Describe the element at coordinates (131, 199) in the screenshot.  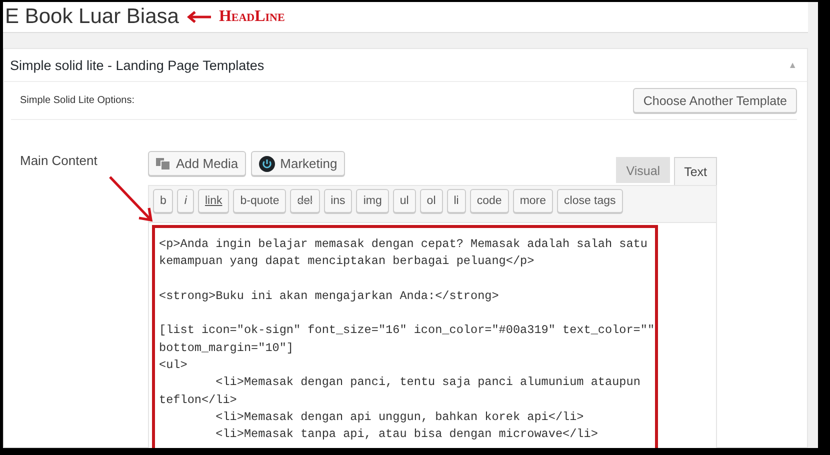
I see `annotation-arrow` at that location.